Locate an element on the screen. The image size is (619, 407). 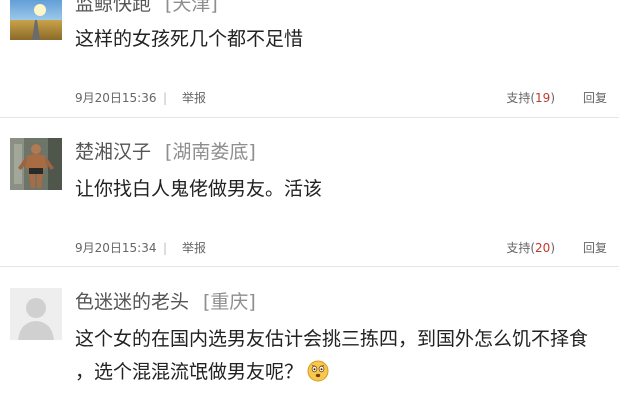
support-link: 支持(20) is located at coordinates (530, 248).